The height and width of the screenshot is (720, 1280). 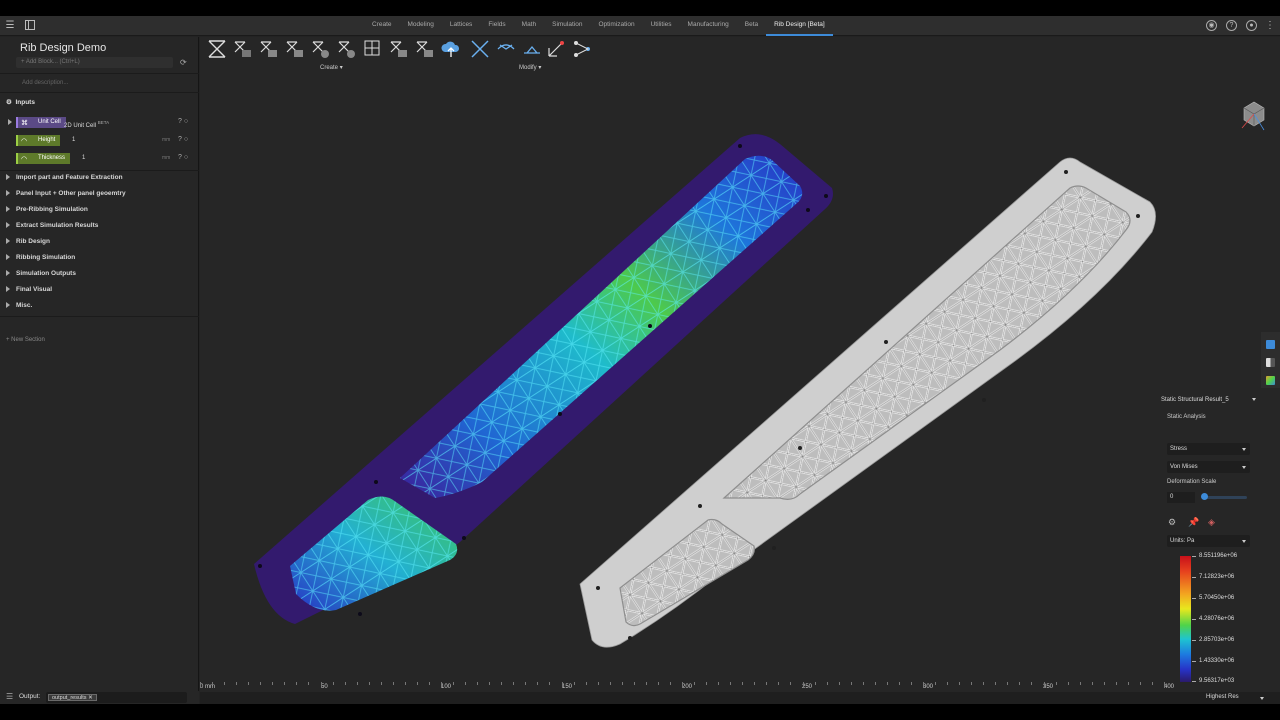 What do you see at coordinates (321, 49) in the screenshot?
I see `rib-tool-4-icon` at bounding box center [321, 49].